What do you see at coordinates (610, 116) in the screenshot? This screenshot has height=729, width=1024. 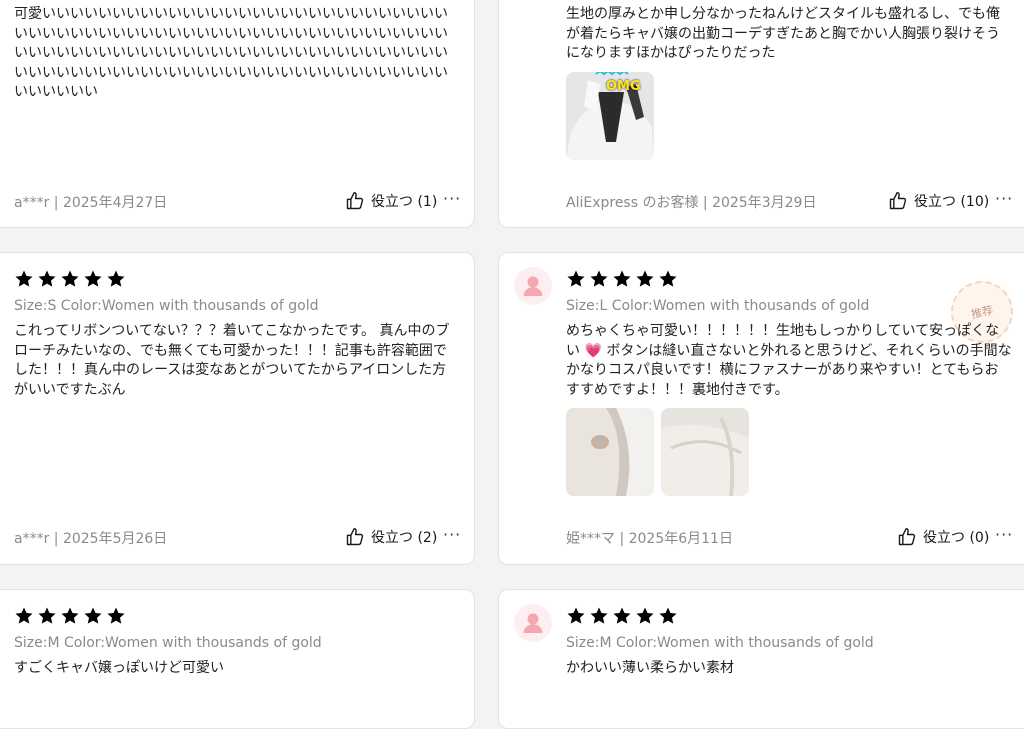 I see `review-photo: OMG` at bounding box center [610, 116].